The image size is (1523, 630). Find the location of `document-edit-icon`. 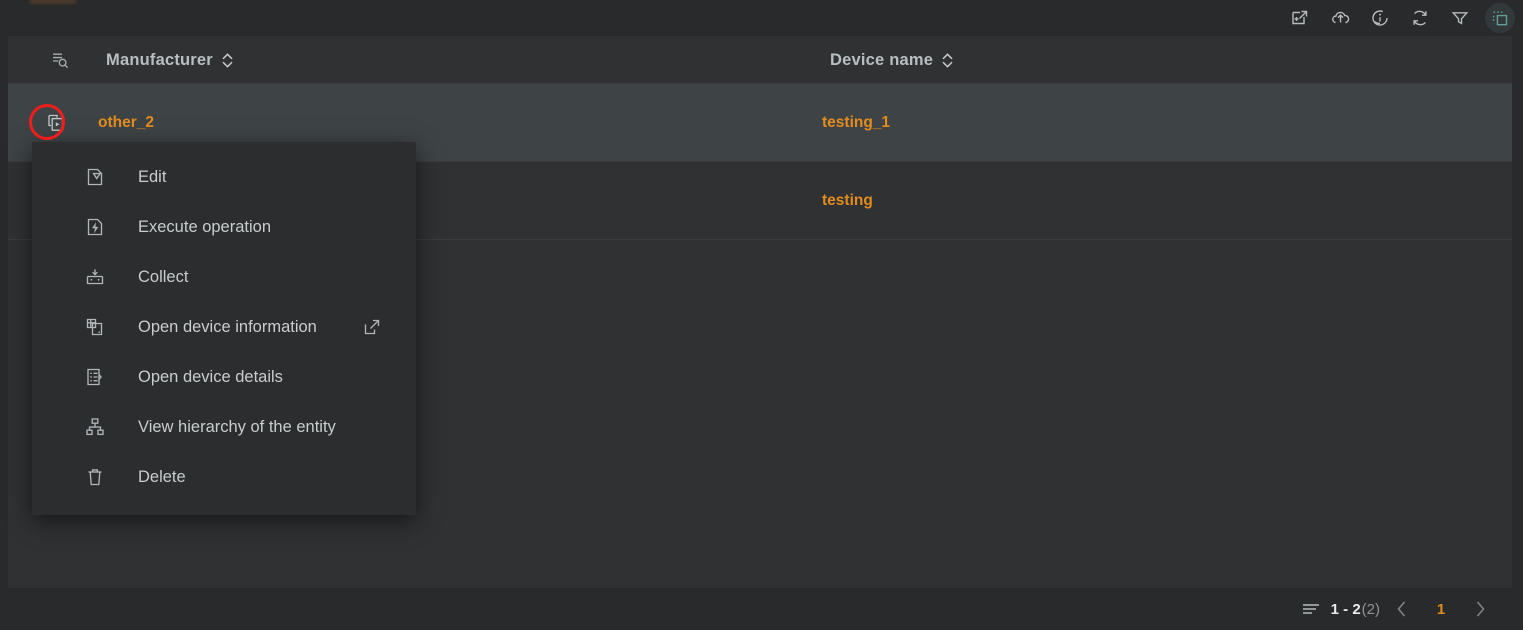

document-edit-icon is located at coordinates (95, 177).